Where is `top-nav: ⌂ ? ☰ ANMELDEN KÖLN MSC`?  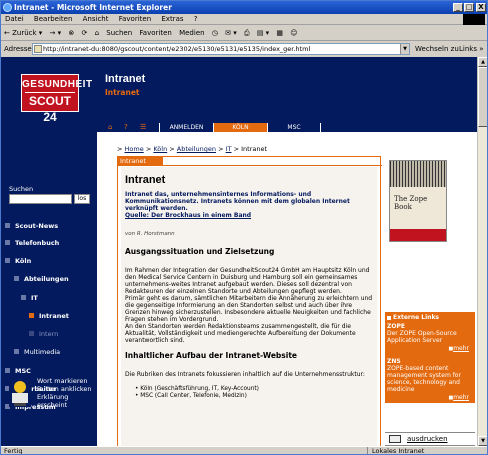 top-nav: ⌂ ? ☰ ANMELDEN KÖLN MSC is located at coordinates (287, 127).